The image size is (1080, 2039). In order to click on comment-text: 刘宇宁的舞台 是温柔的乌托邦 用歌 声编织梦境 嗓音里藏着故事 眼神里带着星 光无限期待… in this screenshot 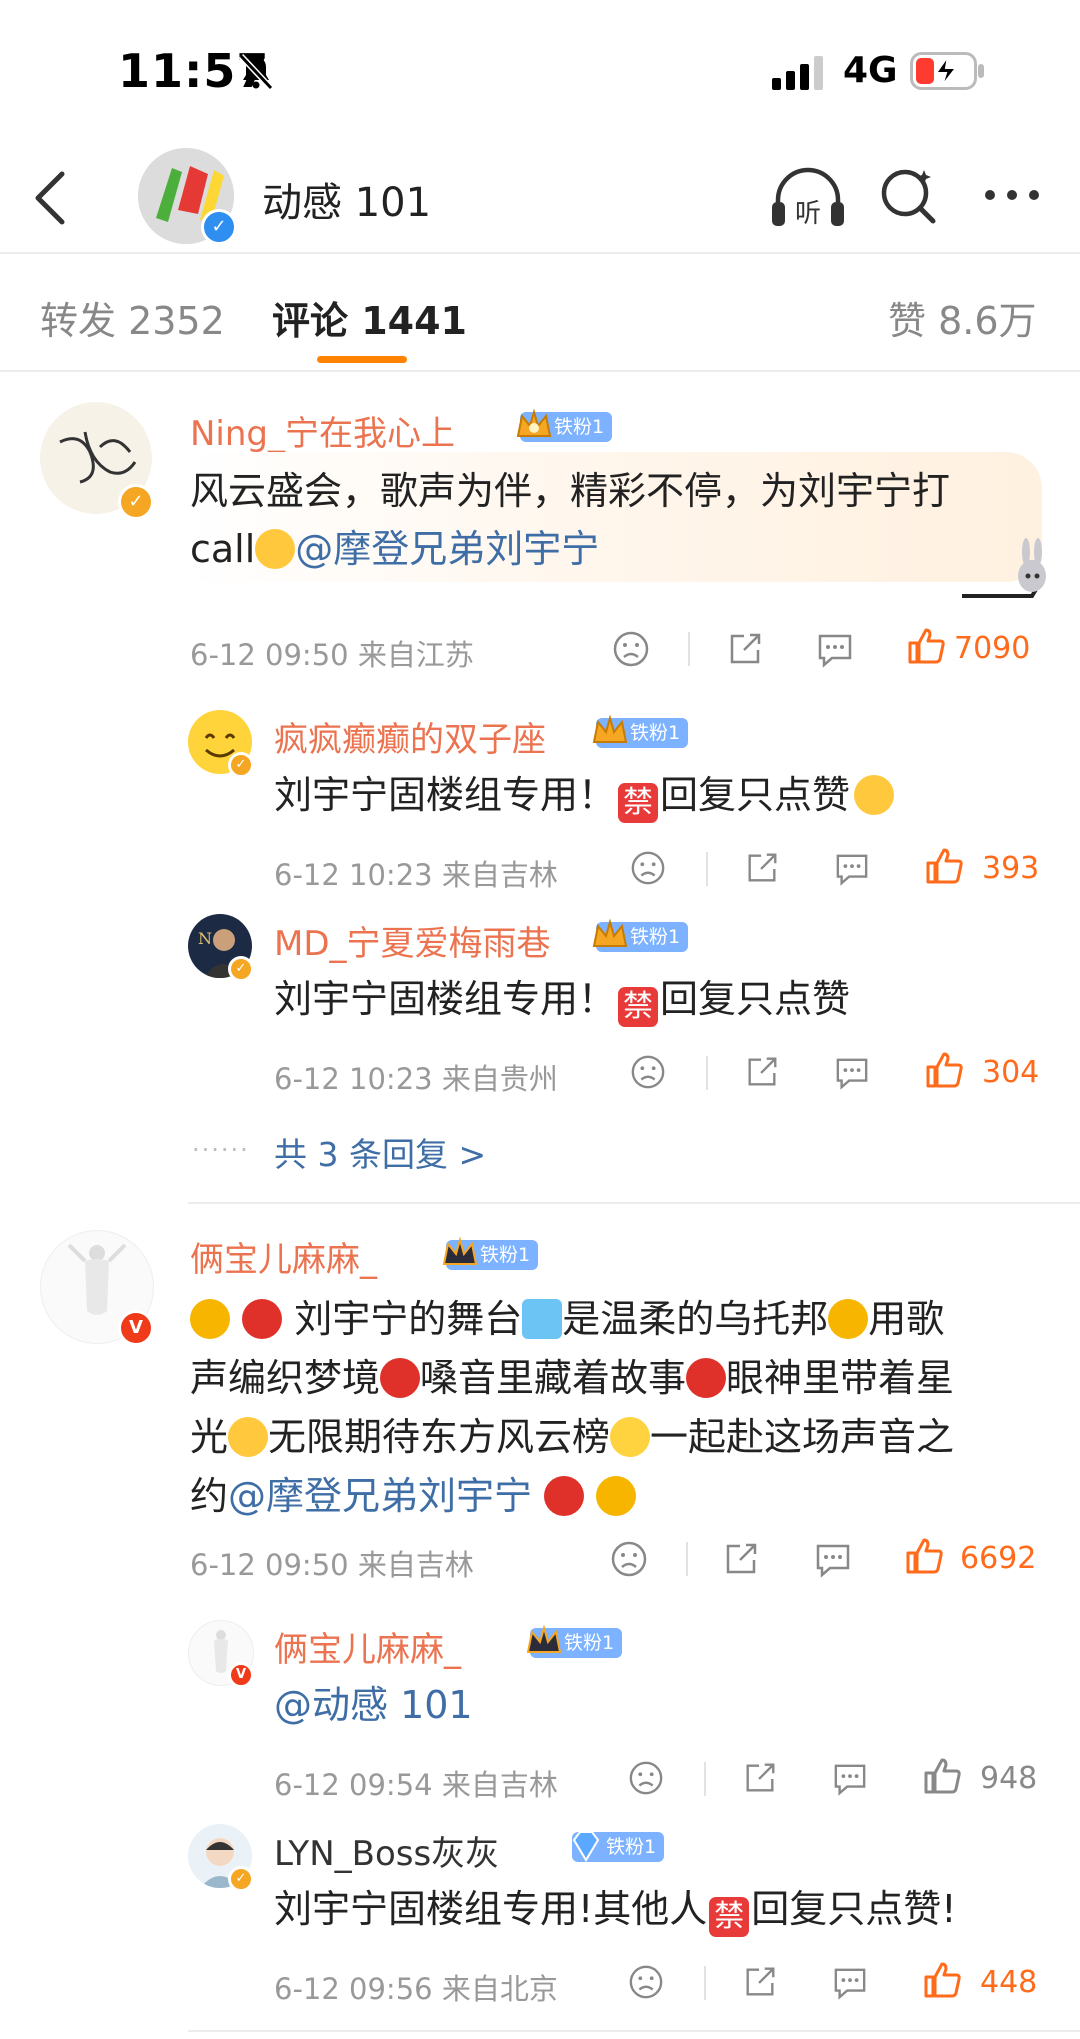, I will do `click(615, 1408)`.